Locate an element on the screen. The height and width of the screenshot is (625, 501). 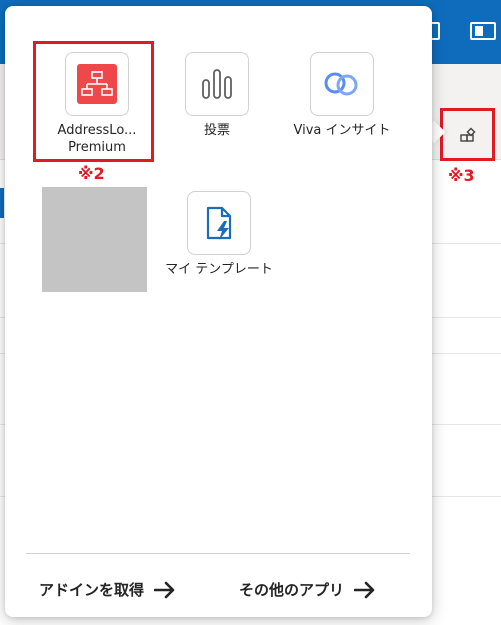
callout-label-2: ※2 is located at coordinates (91, 173).